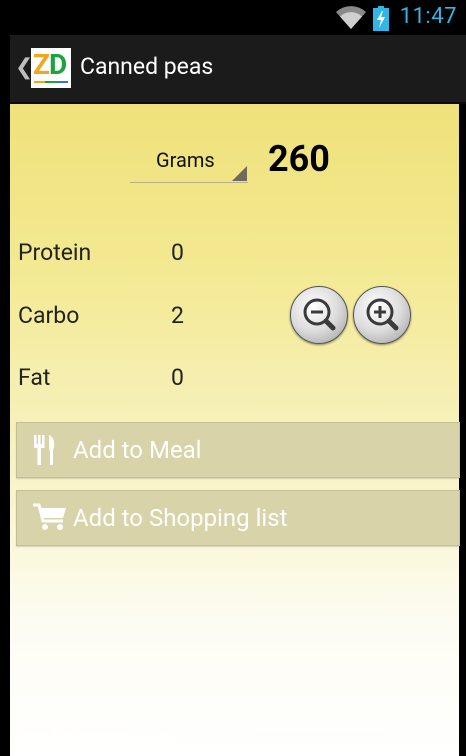 The width and height of the screenshot is (466, 756). Describe the element at coordinates (239, 173) in the screenshot. I see `dropdown-triangle-icon` at that location.